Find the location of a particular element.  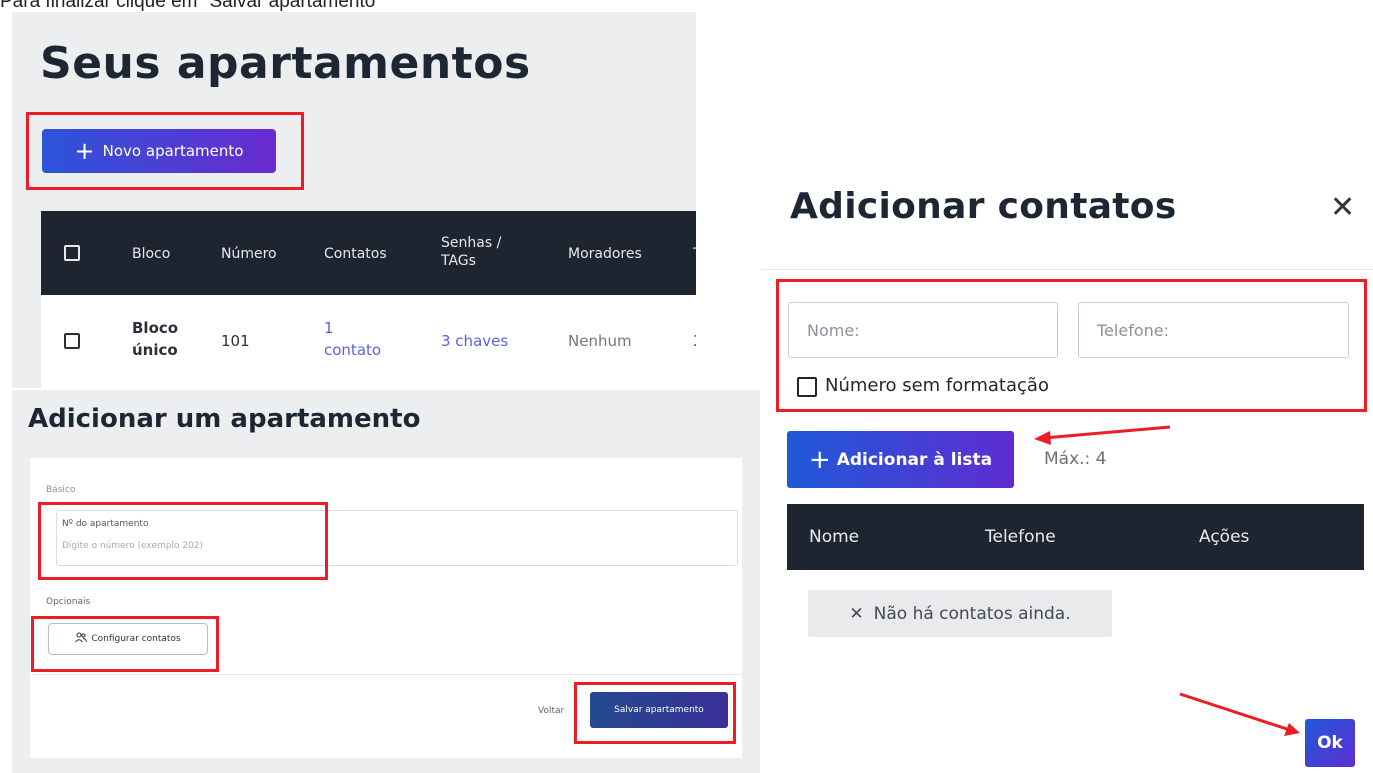

arrow-ok is located at coordinates (1235, 712).